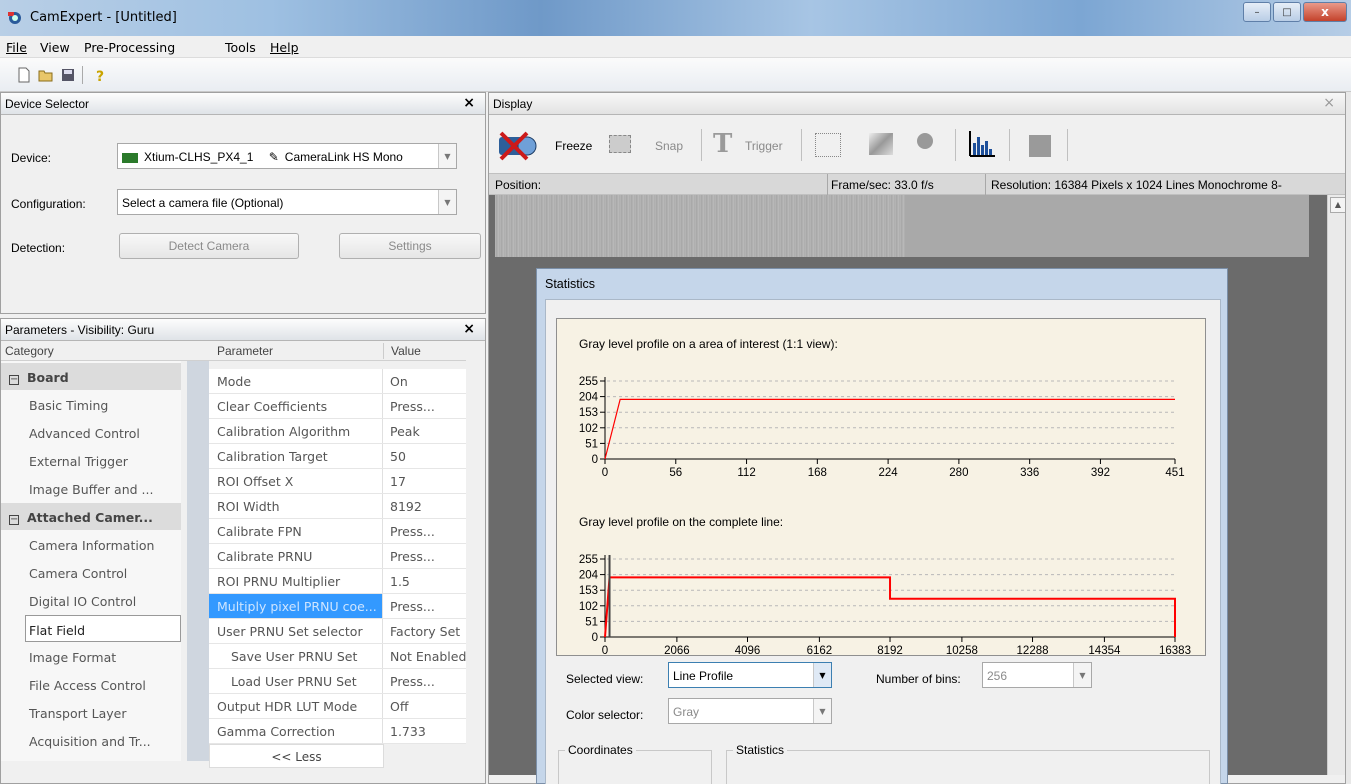 The height and width of the screenshot is (784, 1351). I want to click on category-advanced-control: Advanced Control, so click(91, 432).